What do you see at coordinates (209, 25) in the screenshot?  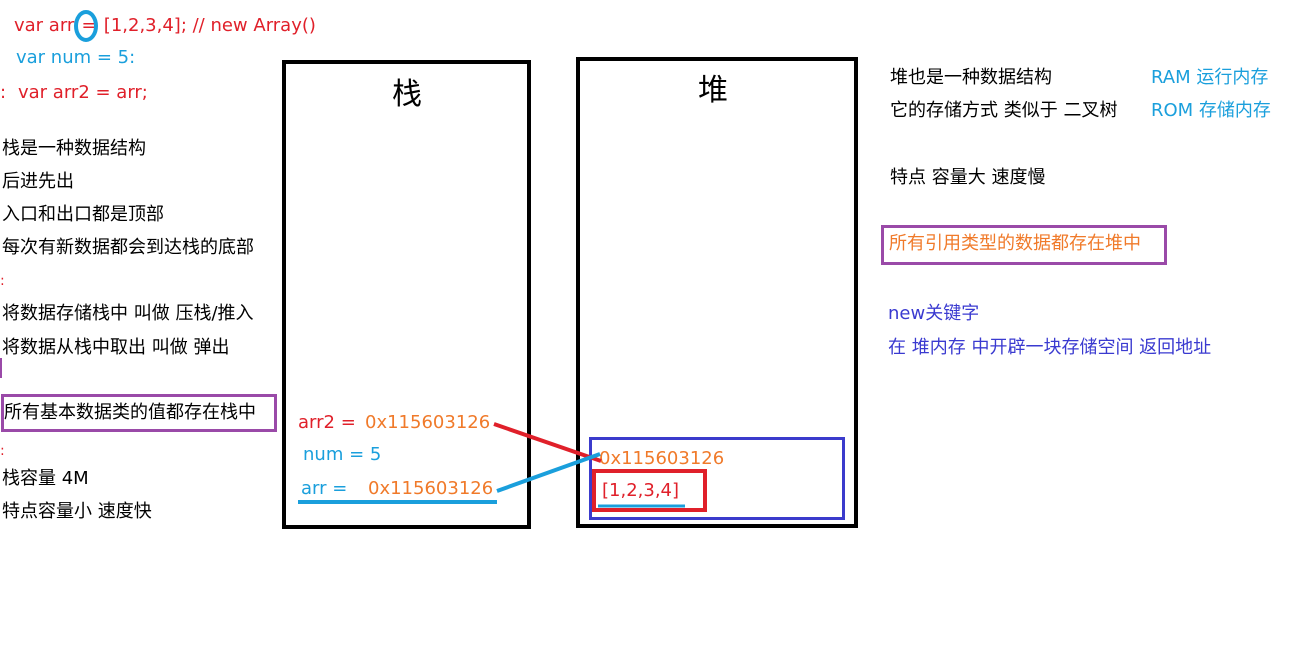 I see `code-array-literal: [1,2,3,4]; // new Array()` at bounding box center [209, 25].